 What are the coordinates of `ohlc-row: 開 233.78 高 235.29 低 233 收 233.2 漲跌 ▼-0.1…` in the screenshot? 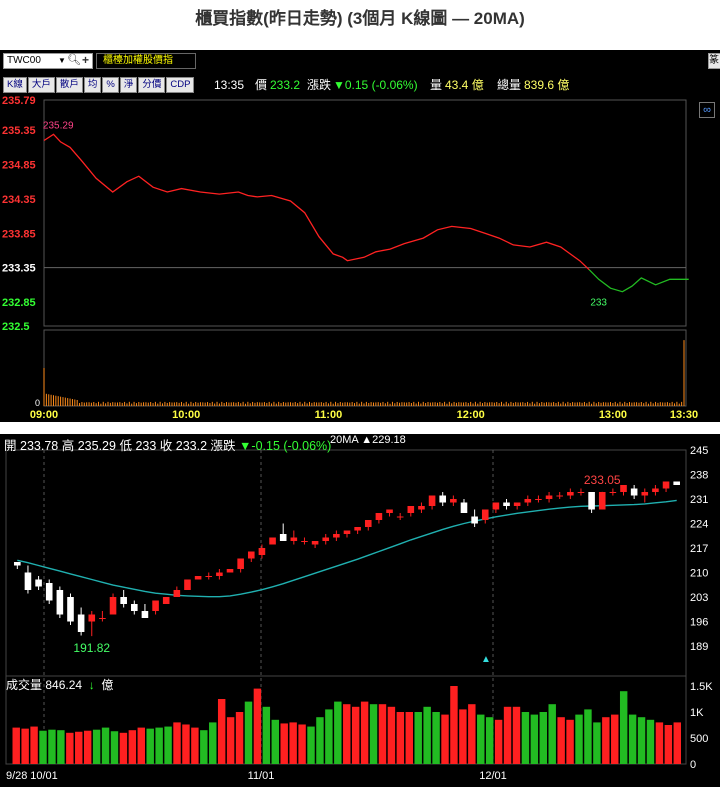 It's located at (167, 446).